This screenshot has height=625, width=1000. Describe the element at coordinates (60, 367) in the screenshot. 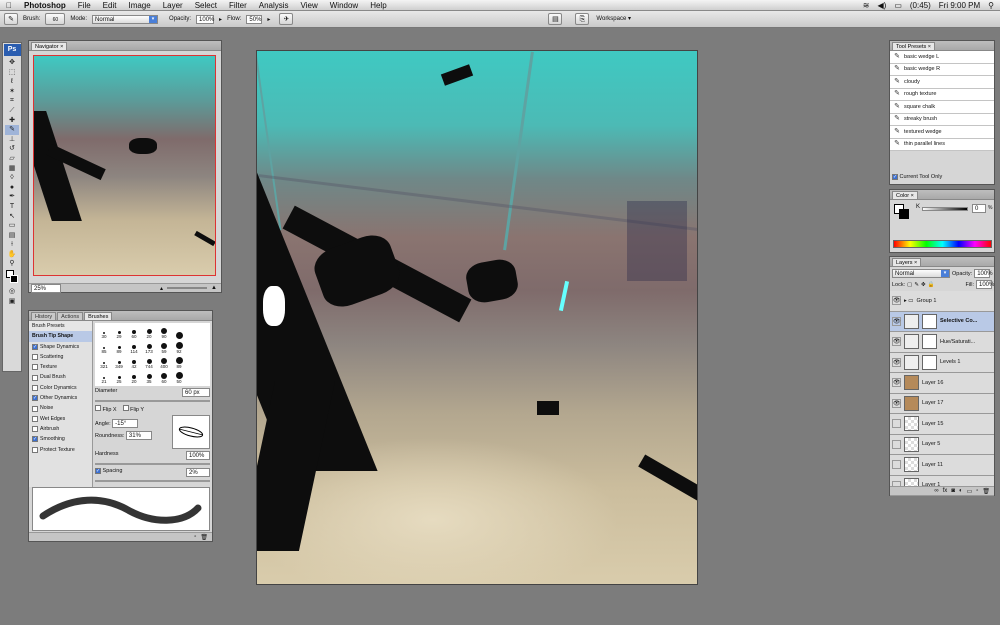

I see `brush-option-item: Texture` at that location.